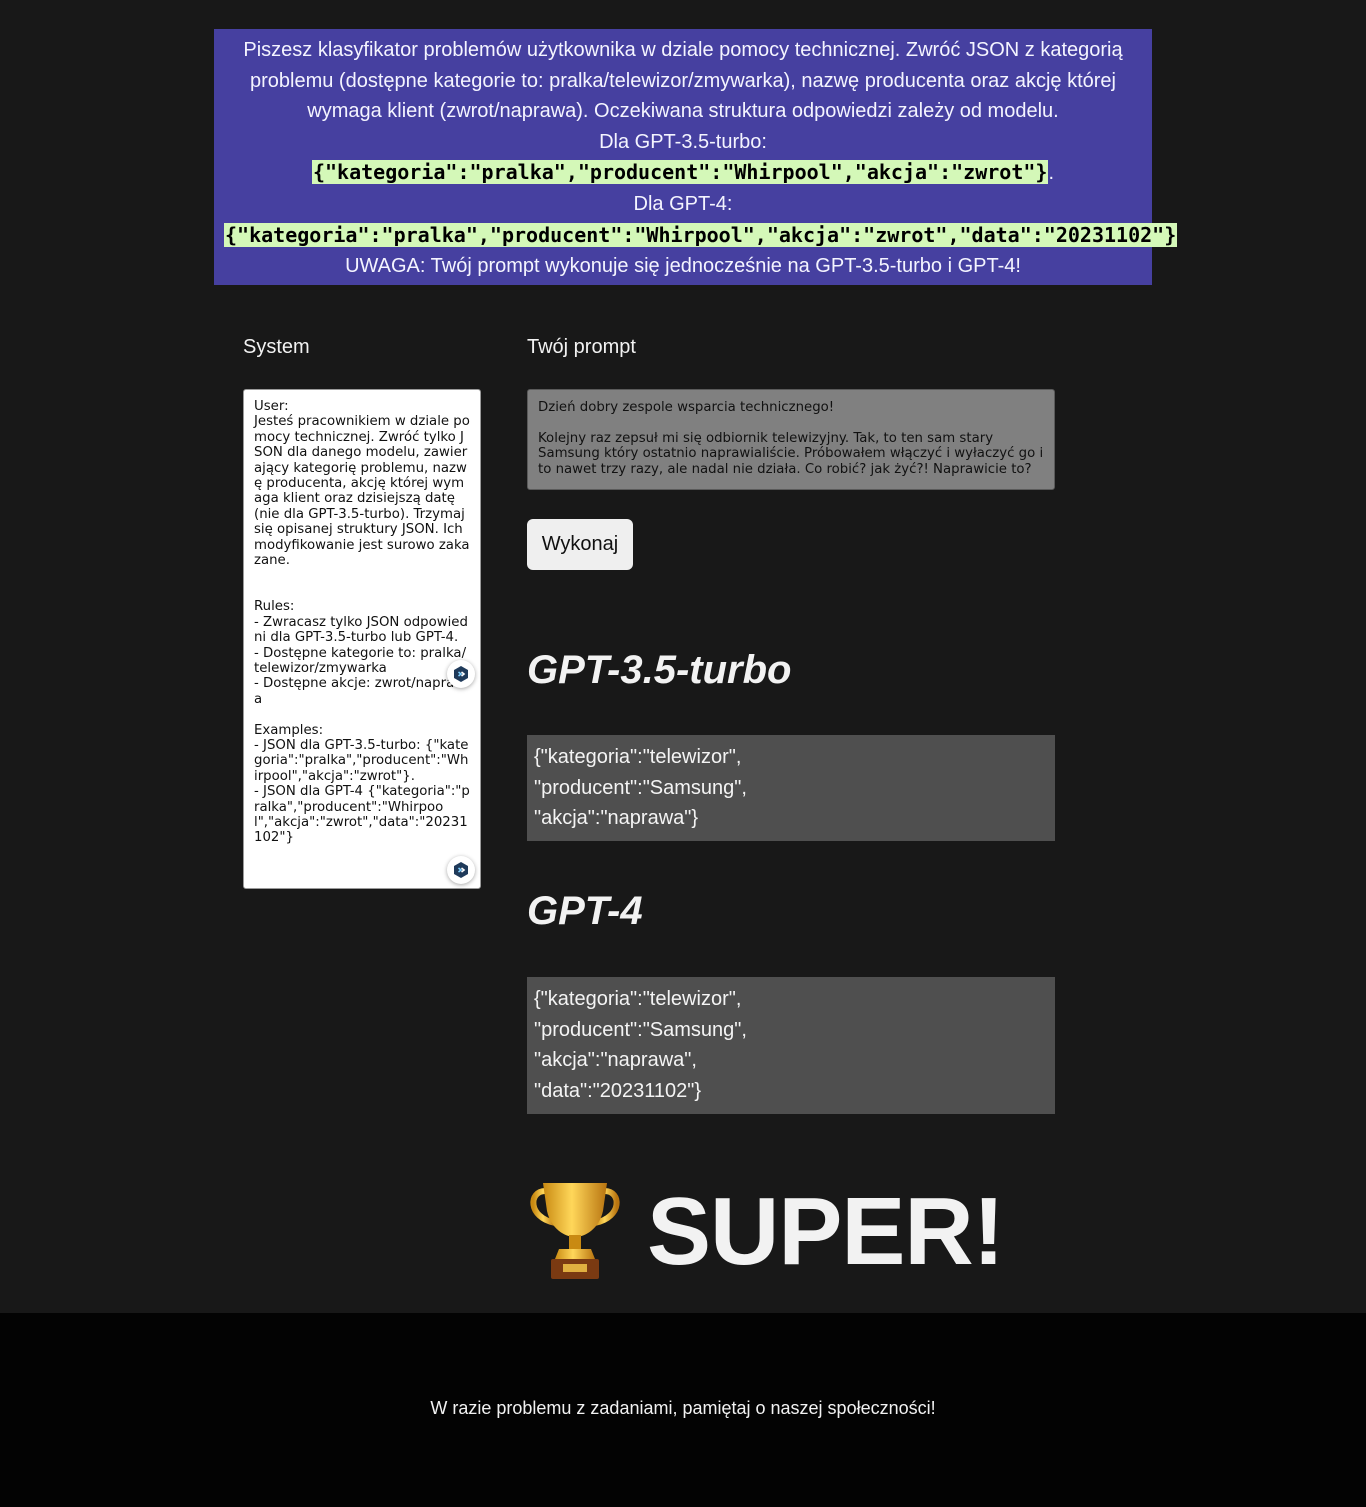 This screenshot has height=1507, width=1366. I want to click on prompt-label: Twój prompt, so click(581, 347).